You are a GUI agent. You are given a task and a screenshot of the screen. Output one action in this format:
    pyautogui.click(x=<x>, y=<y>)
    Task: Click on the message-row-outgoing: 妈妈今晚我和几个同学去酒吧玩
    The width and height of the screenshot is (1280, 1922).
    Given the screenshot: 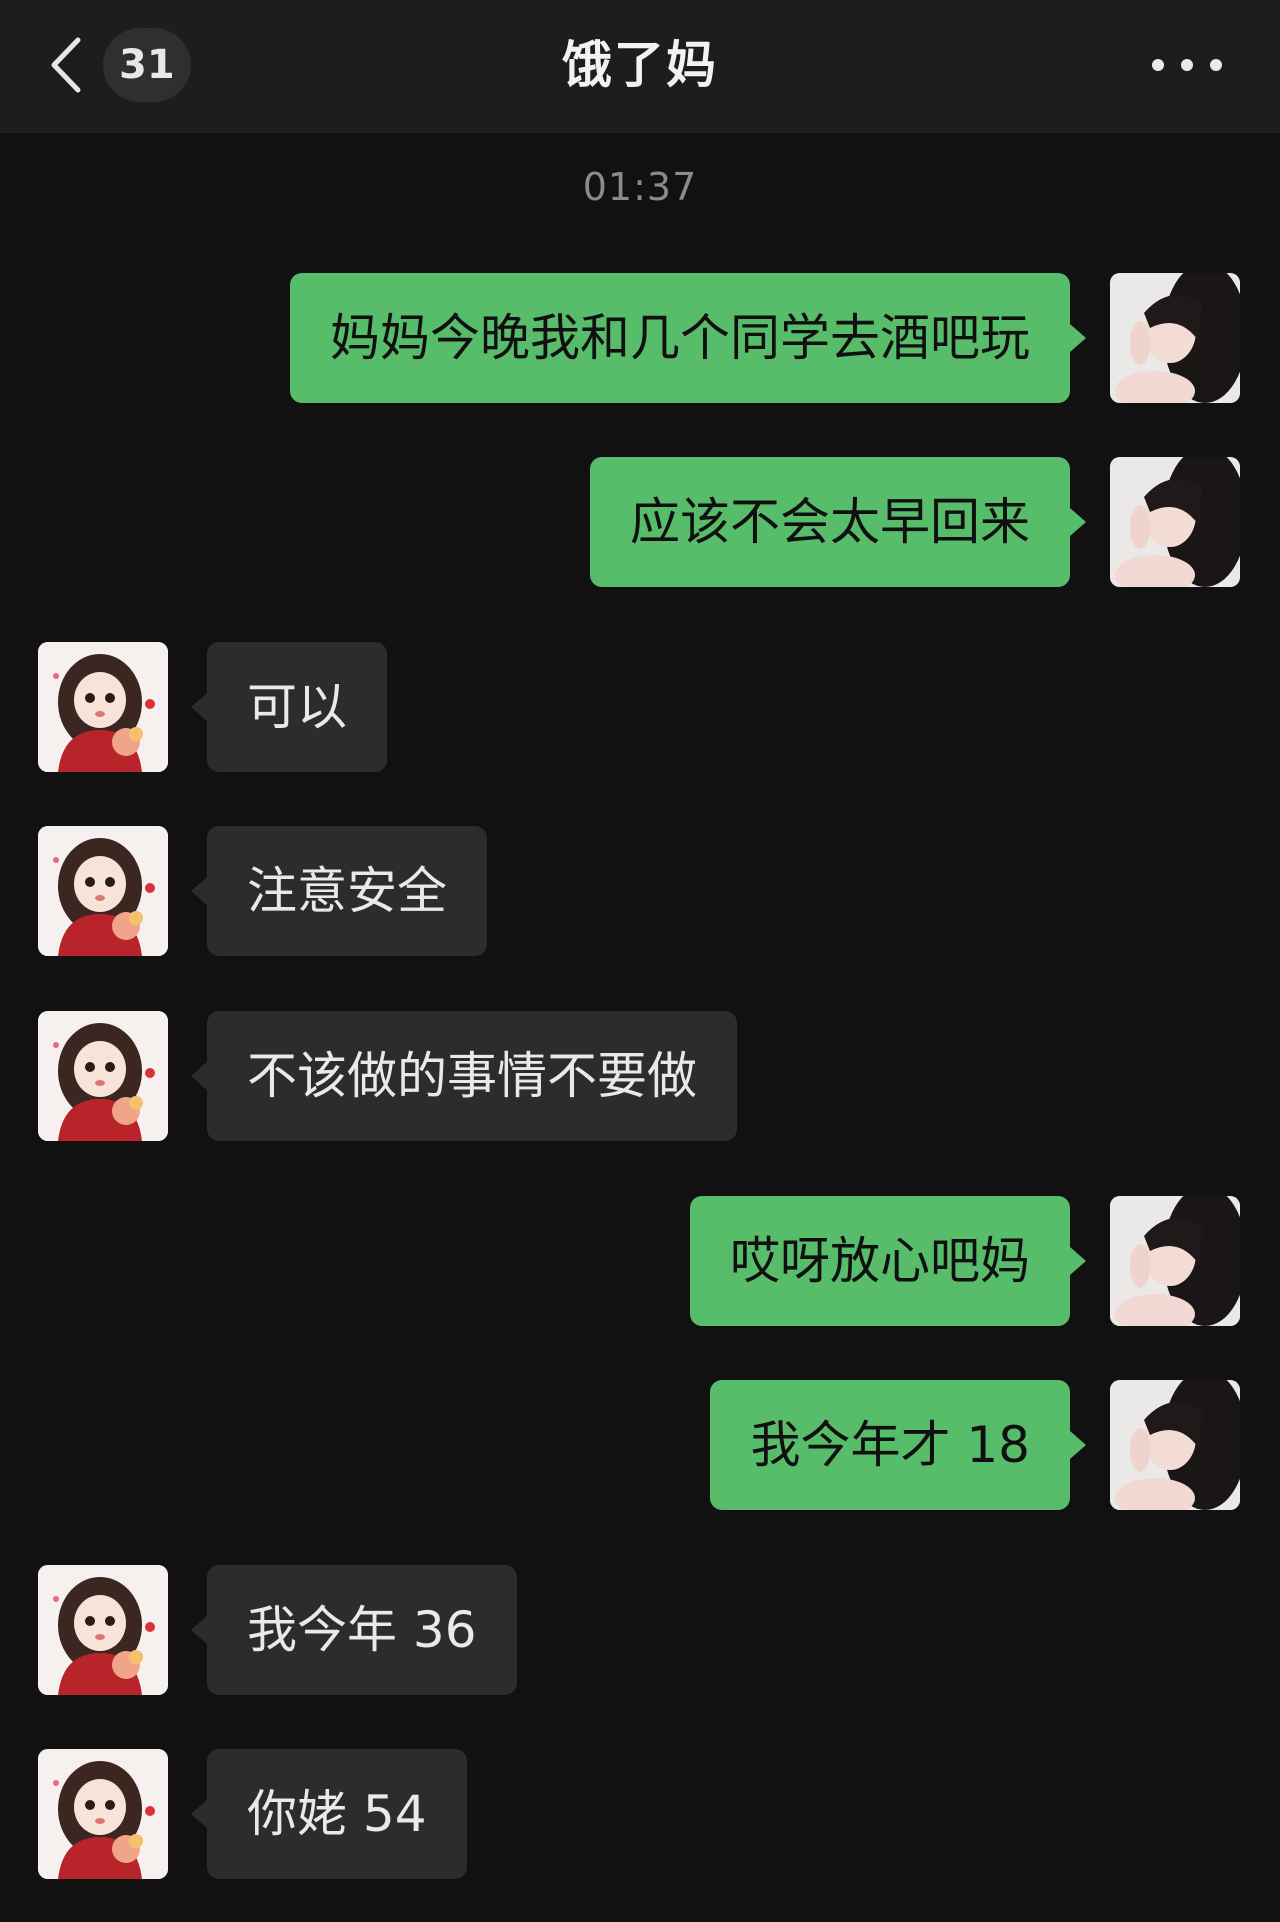 What is the action you would take?
    pyautogui.click(x=640, y=338)
    